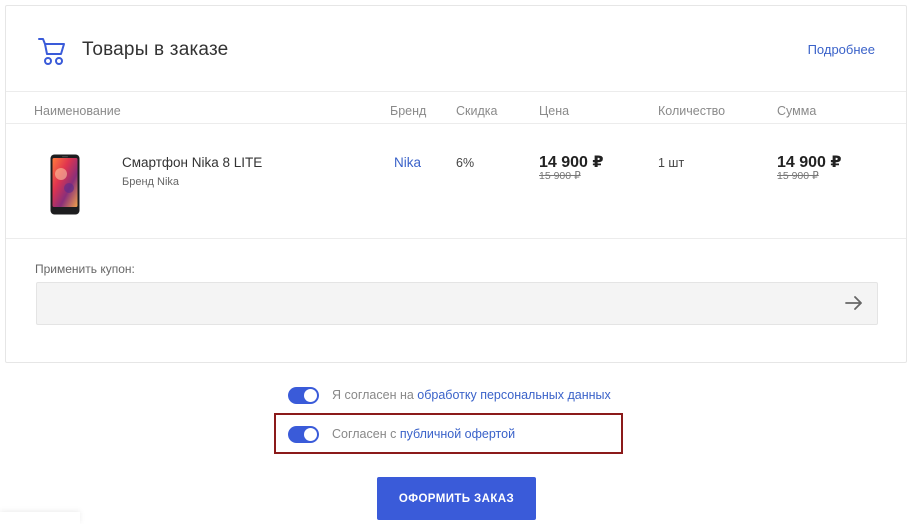  What do you see at coordinates (85, 269) in the screenshot?
I see `coupon-label: Применить купон:` at bounding box center [85, 269].